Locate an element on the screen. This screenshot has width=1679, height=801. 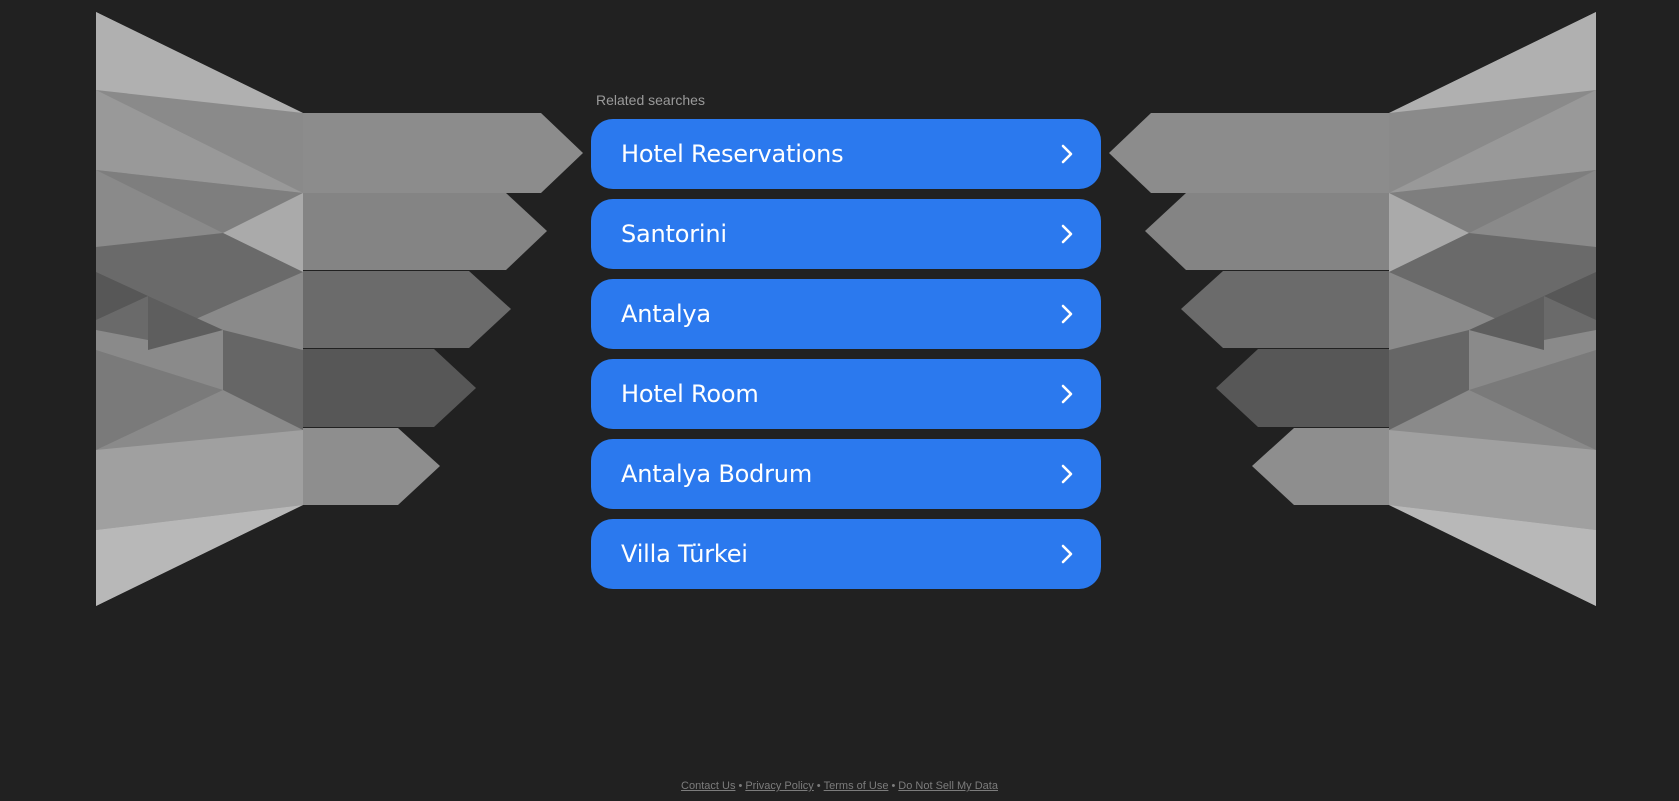
related-search-label: Villa Türkei is located at coordinates (684, 554).